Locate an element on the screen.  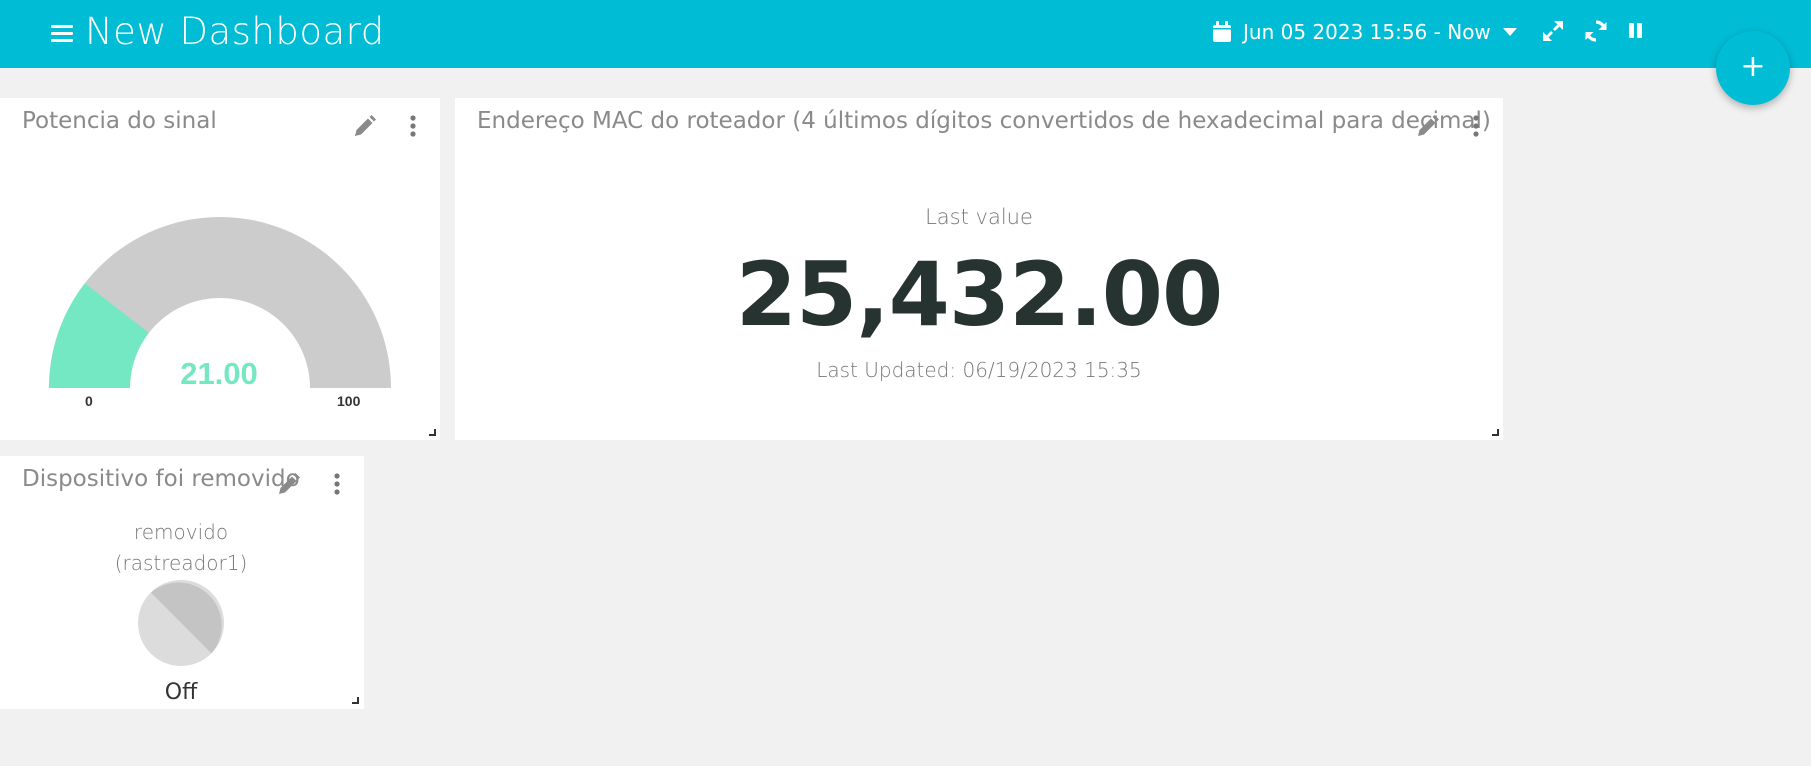
gauge-min-label: 0 is located at coordinates (89, 401).